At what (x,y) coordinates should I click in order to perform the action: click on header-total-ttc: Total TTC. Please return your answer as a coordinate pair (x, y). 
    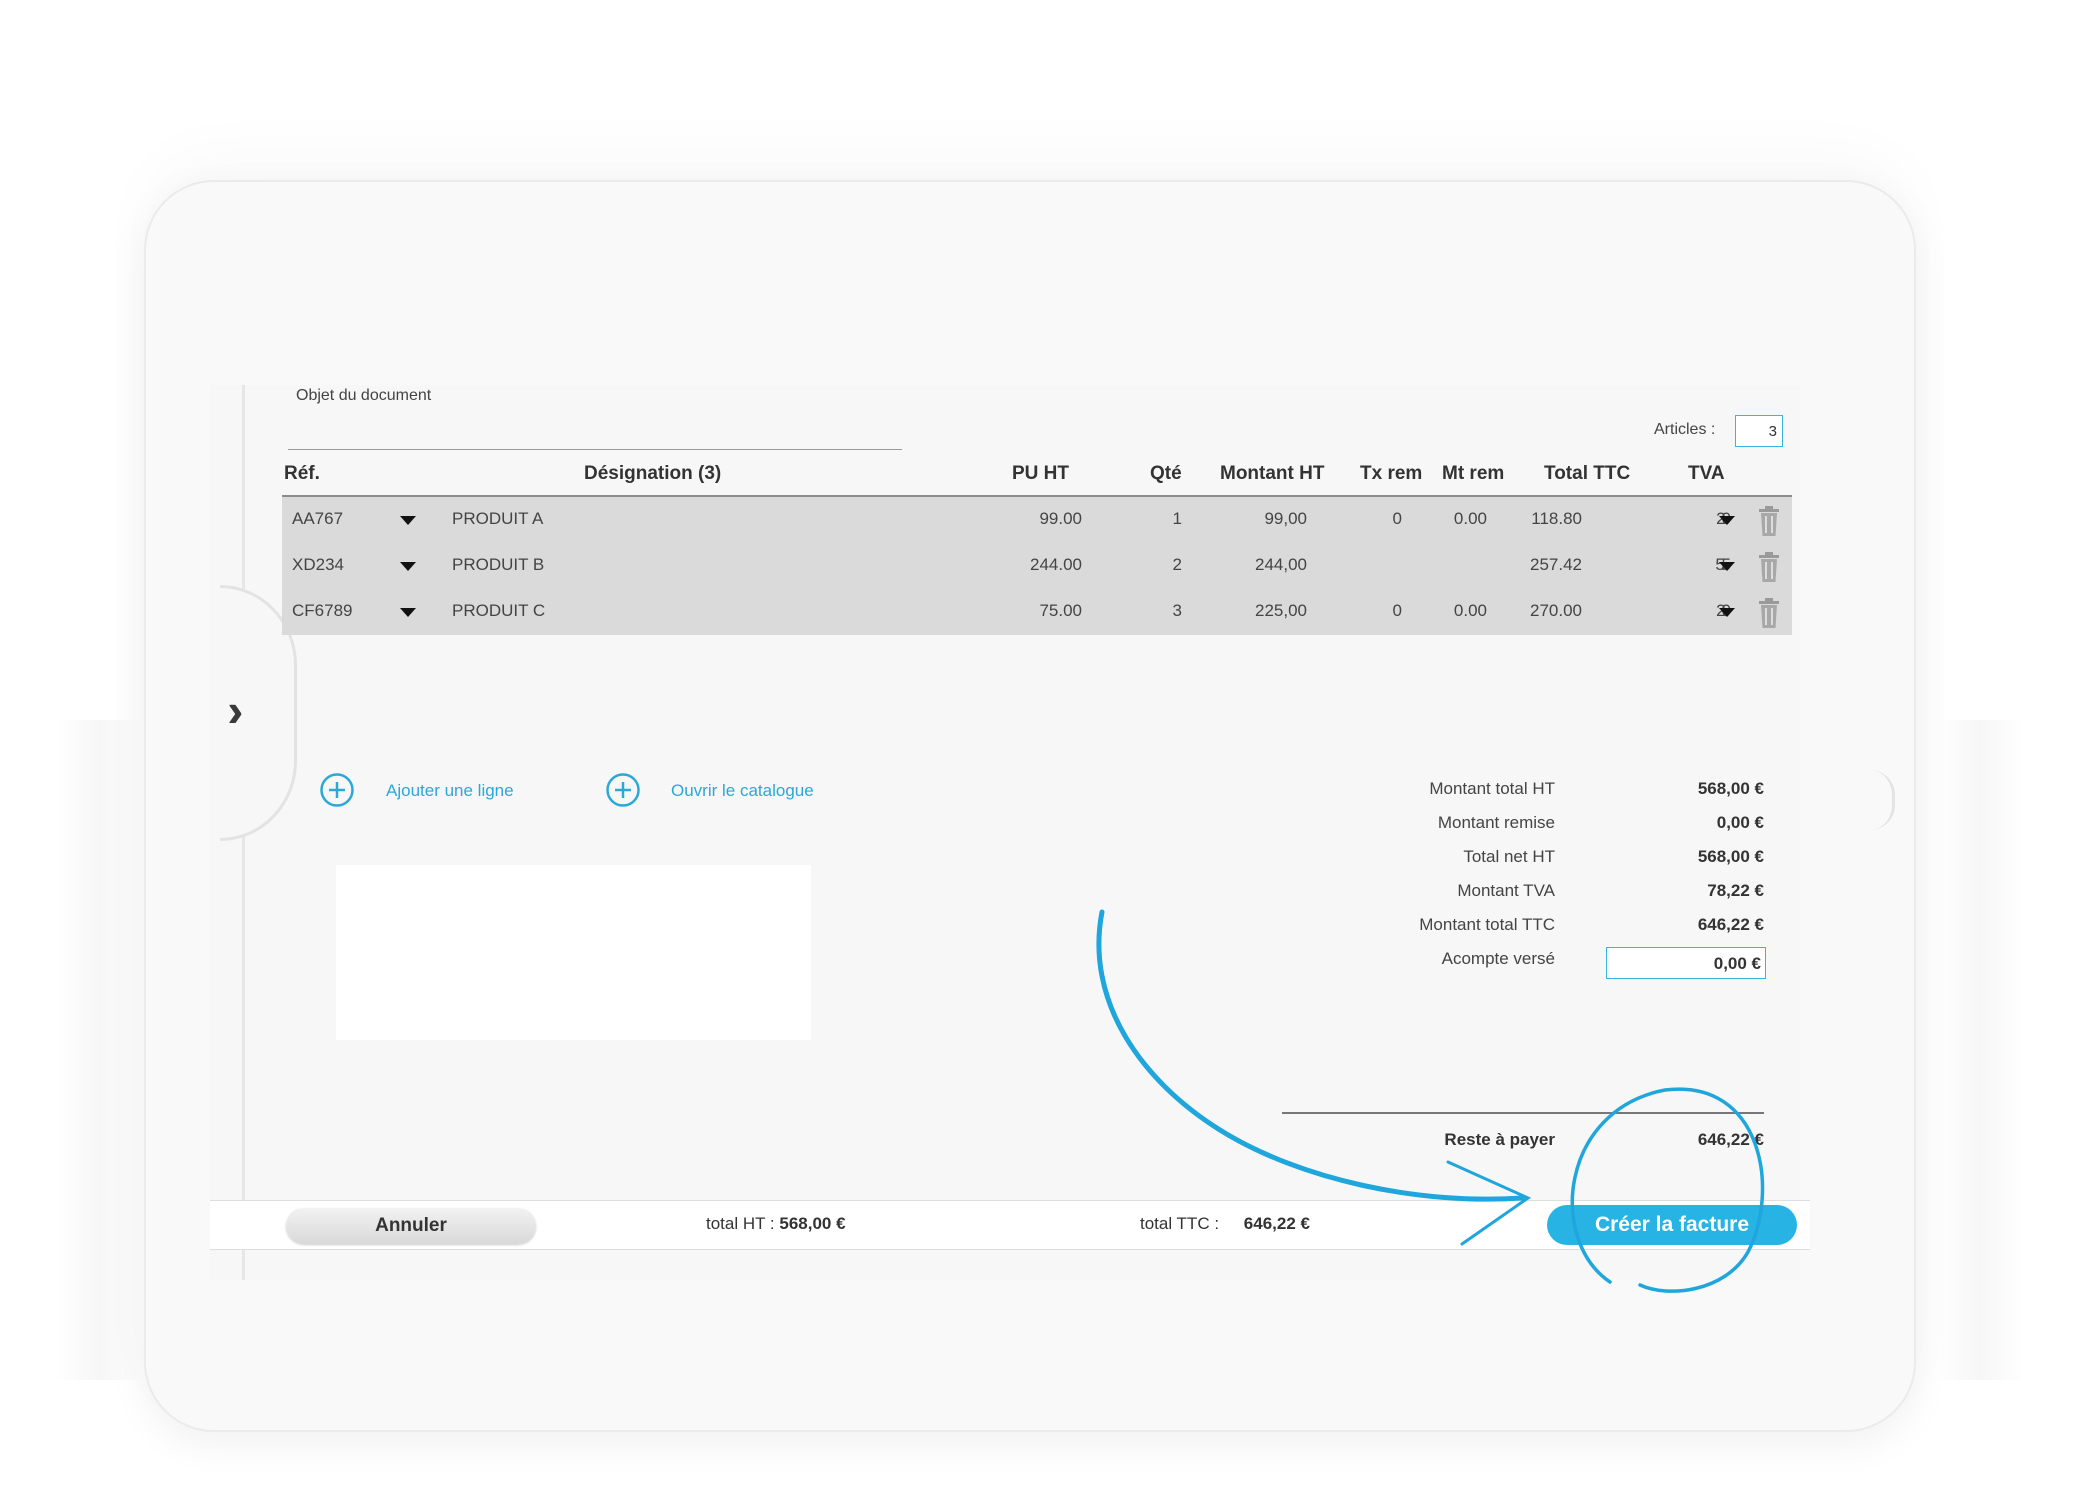
    Looking at the image, I should click on (1587, 473).